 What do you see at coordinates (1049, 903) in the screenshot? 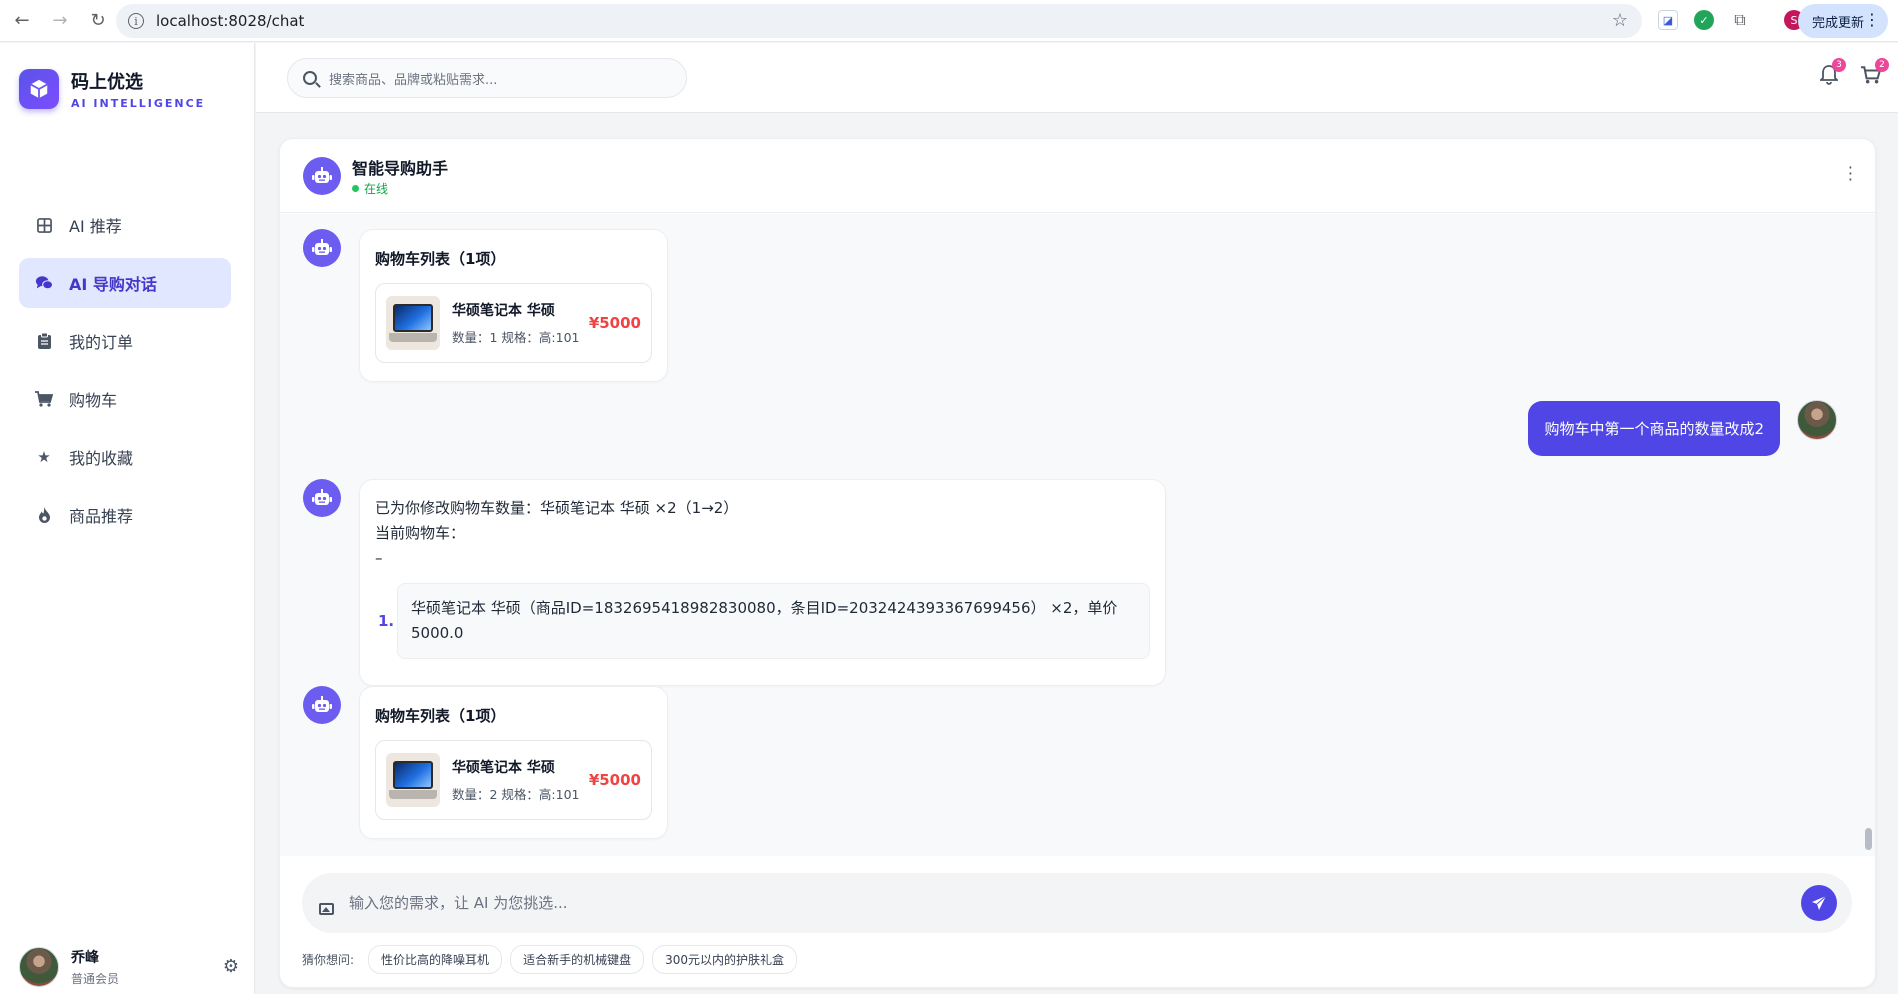
I see `chat-input` at bounding box center [1049, 903].